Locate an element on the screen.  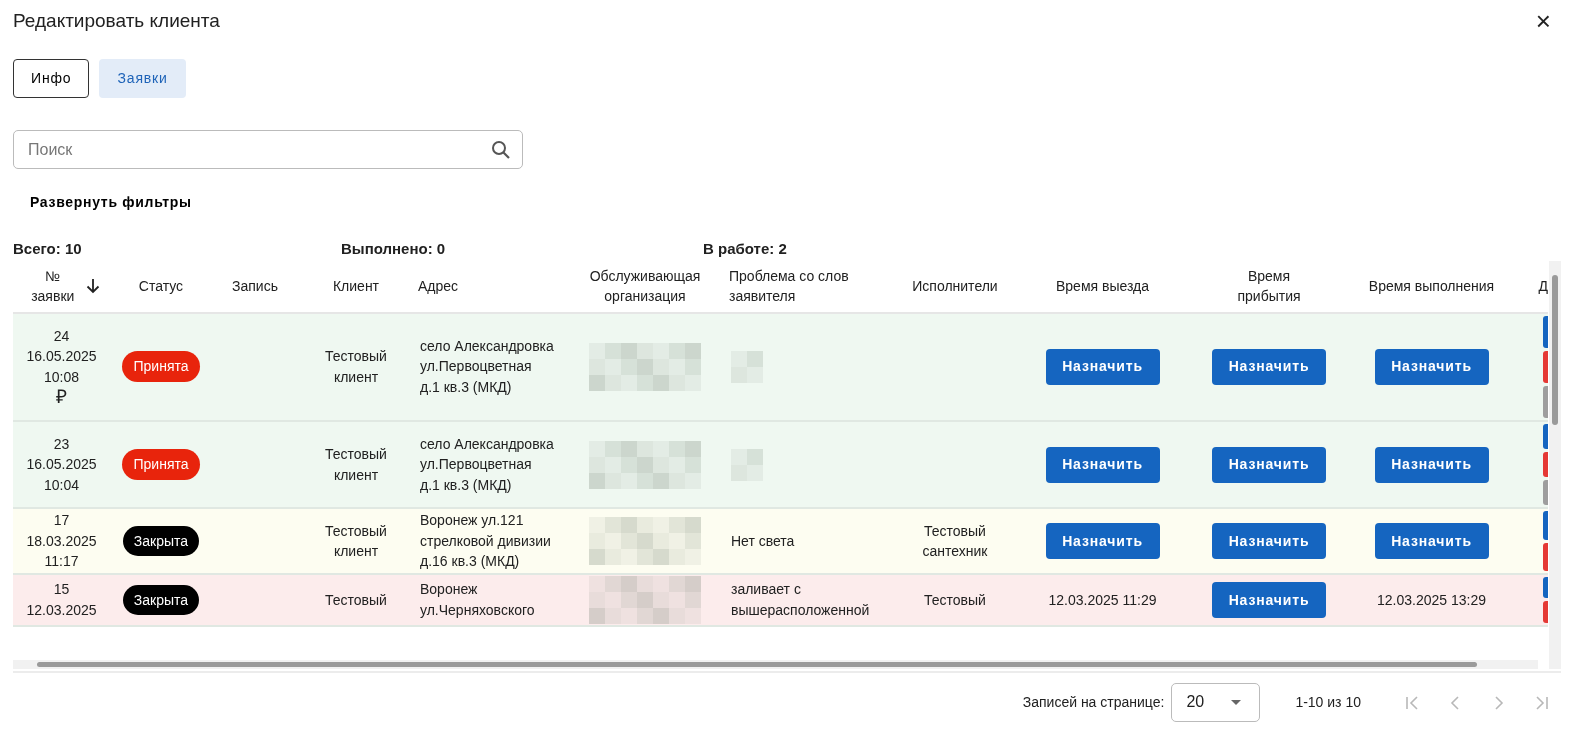
request-number: 23 16.05.2025 10:04 is located at coordinates (61, 464).